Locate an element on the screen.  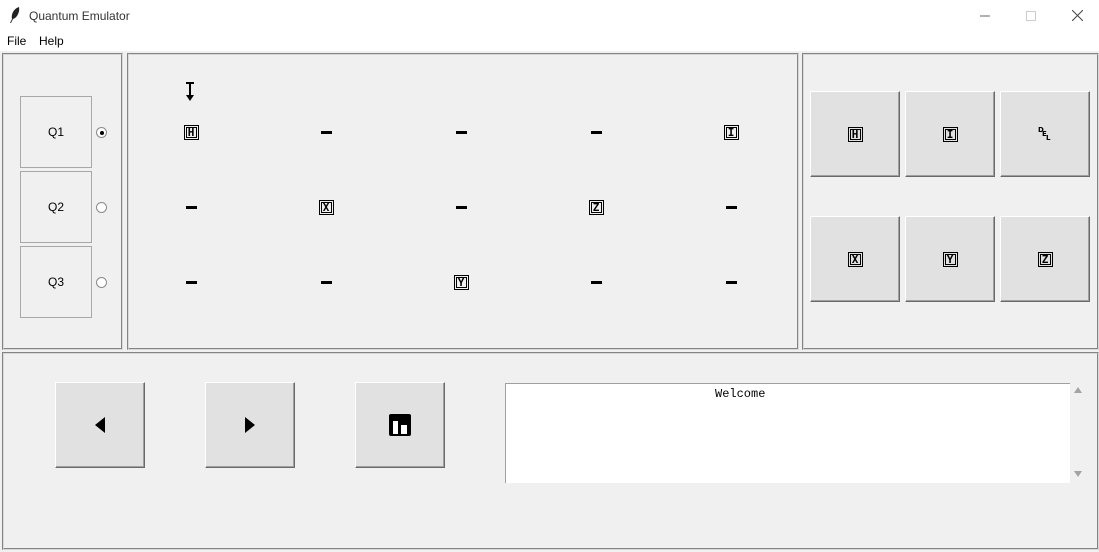
circuit-cell: H is located at coordinates (191, 132).